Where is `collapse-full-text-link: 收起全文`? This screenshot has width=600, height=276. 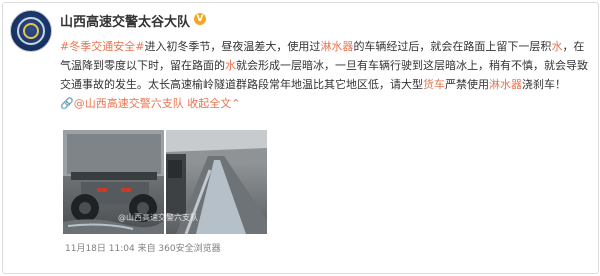 collapse-full-text-link: 收起全文 is located at coordinates (209, 103).